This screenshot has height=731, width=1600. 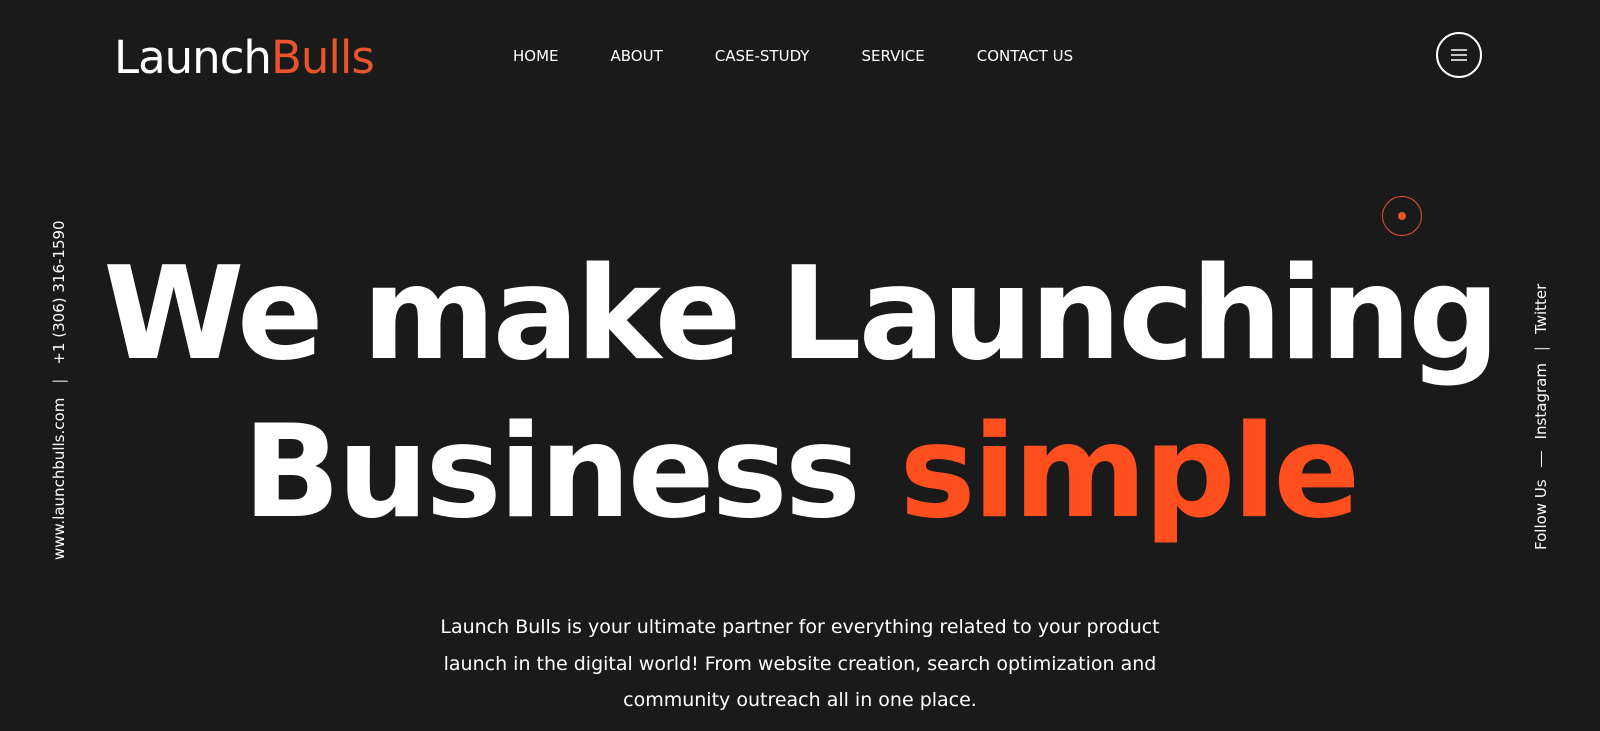 I want to click on hamburger-icon, so click(x=1459, y=55).